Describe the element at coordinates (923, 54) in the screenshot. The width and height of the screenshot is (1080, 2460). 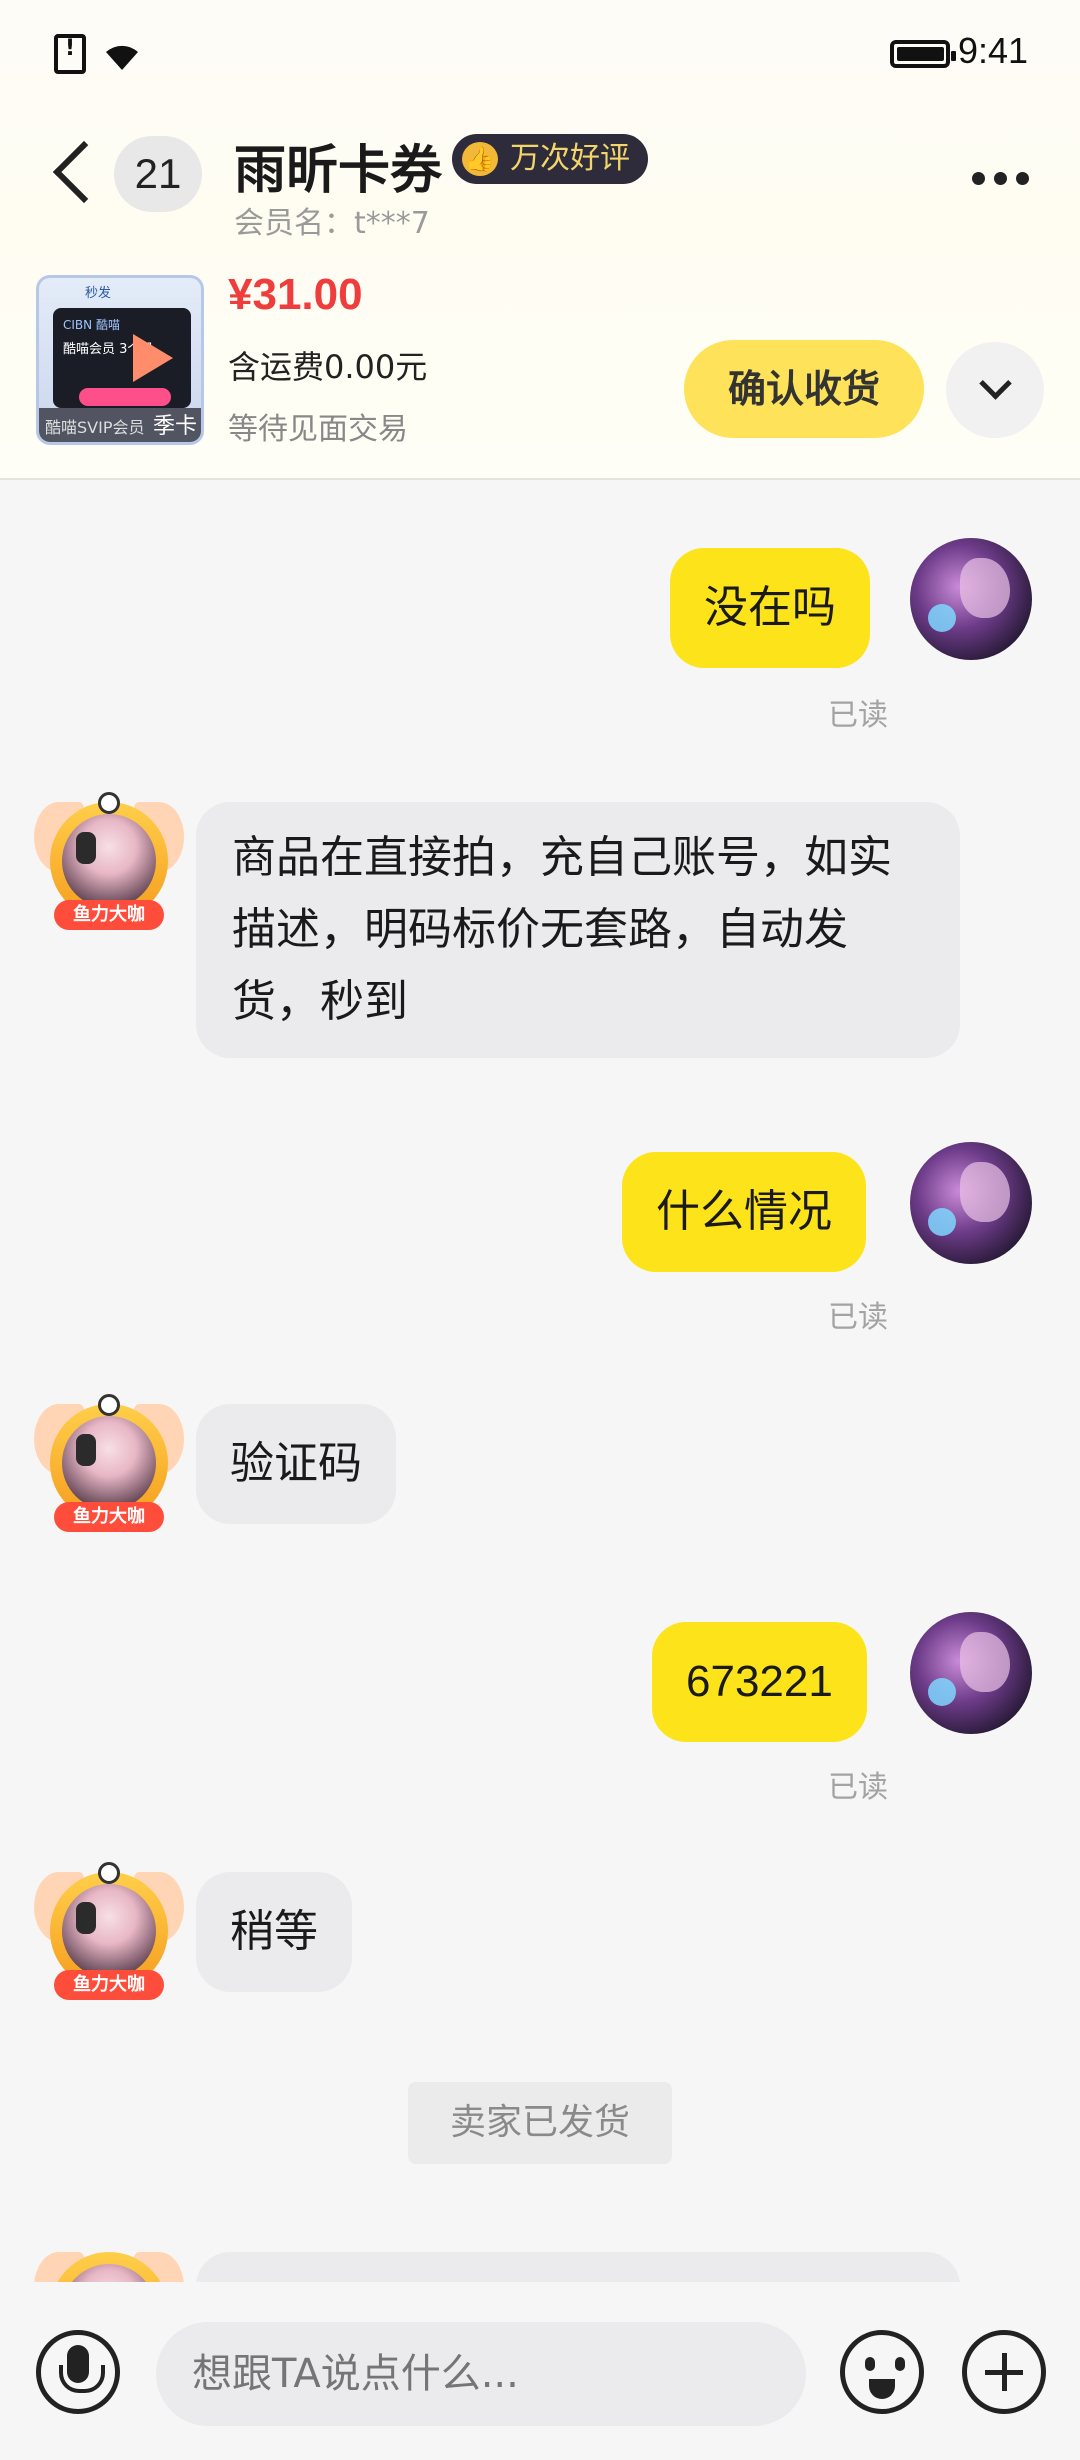
I see `battery-icon` at that location.